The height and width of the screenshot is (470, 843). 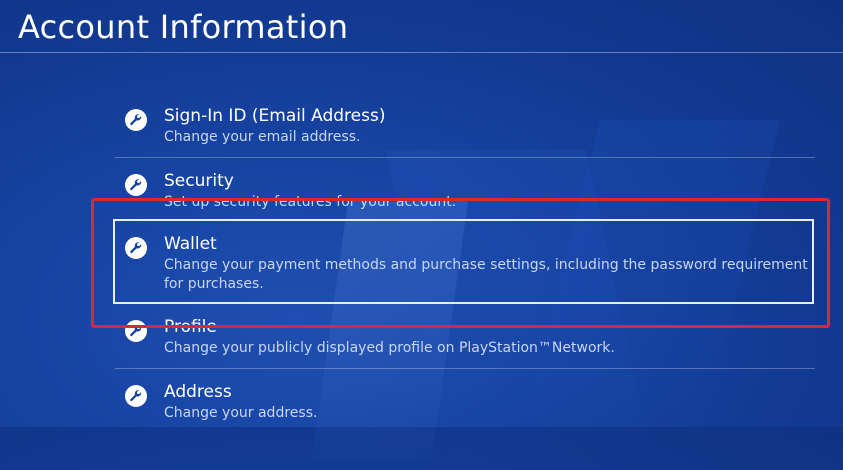 What do you see at coordinates (465, 404) in the screenshot?
I see `menu-item-address: Address Change your address.` at bounding box center [465, 404].